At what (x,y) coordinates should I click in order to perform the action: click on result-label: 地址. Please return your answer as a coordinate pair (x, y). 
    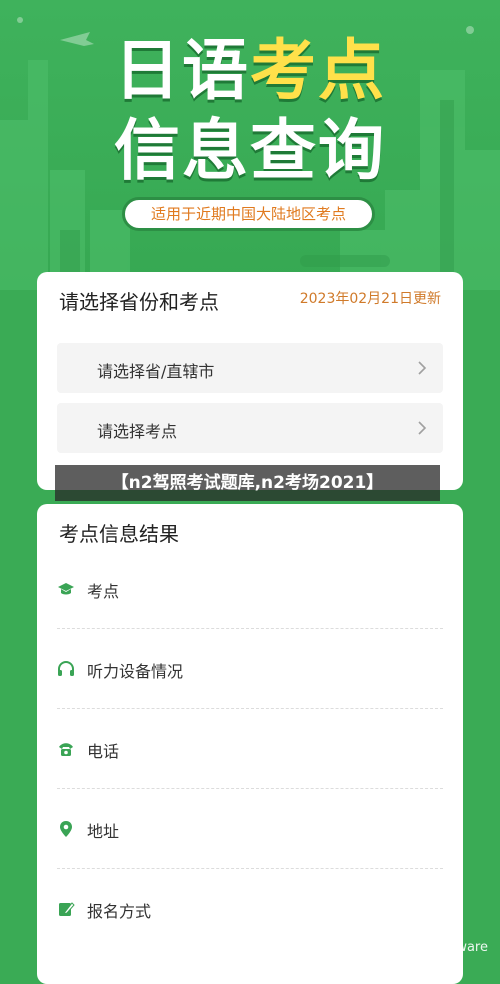
    Looking at the image, I should click on (103, 831).